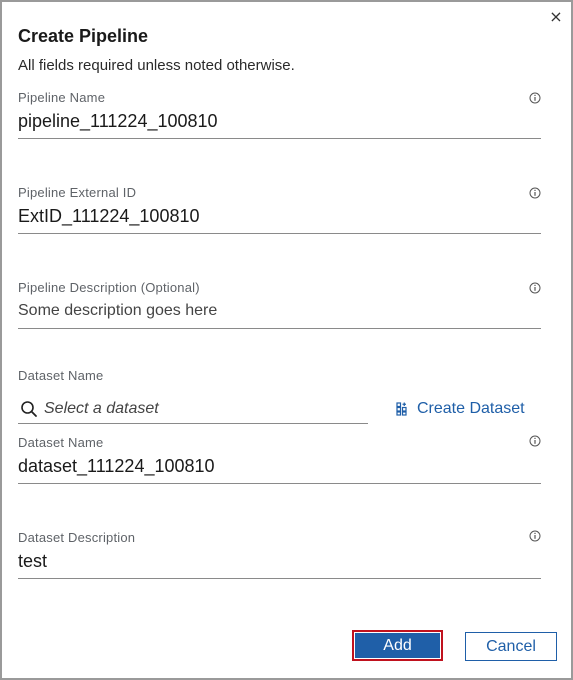 Image resolution: width=573 pixels, height=680 pixels. What do you see at coordinates (62, 97) in the screenshot?
I see `pipeline-name-label: Pipeline Name` at bounding box center [62, 97].